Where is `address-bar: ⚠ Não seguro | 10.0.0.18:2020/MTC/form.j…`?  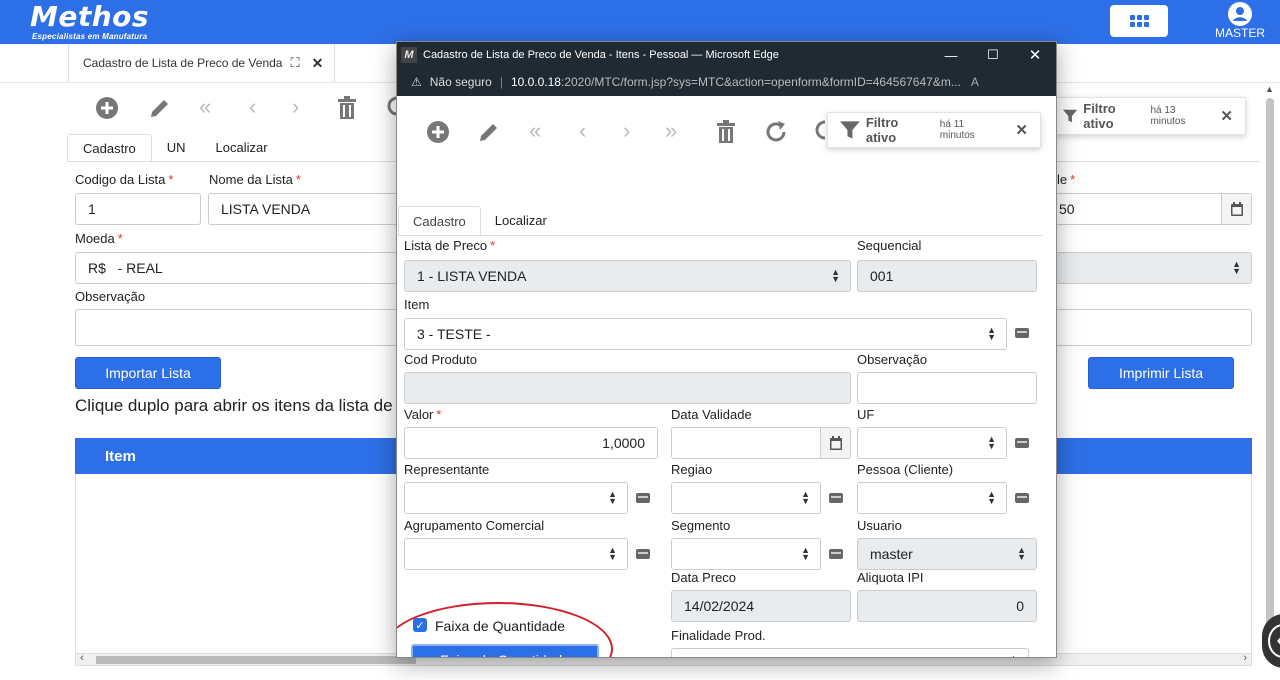 address-bar: ⚠ Não seguro | 10.0.0.18:2020/MTC/form.j… is located at coordinates (726, 82).